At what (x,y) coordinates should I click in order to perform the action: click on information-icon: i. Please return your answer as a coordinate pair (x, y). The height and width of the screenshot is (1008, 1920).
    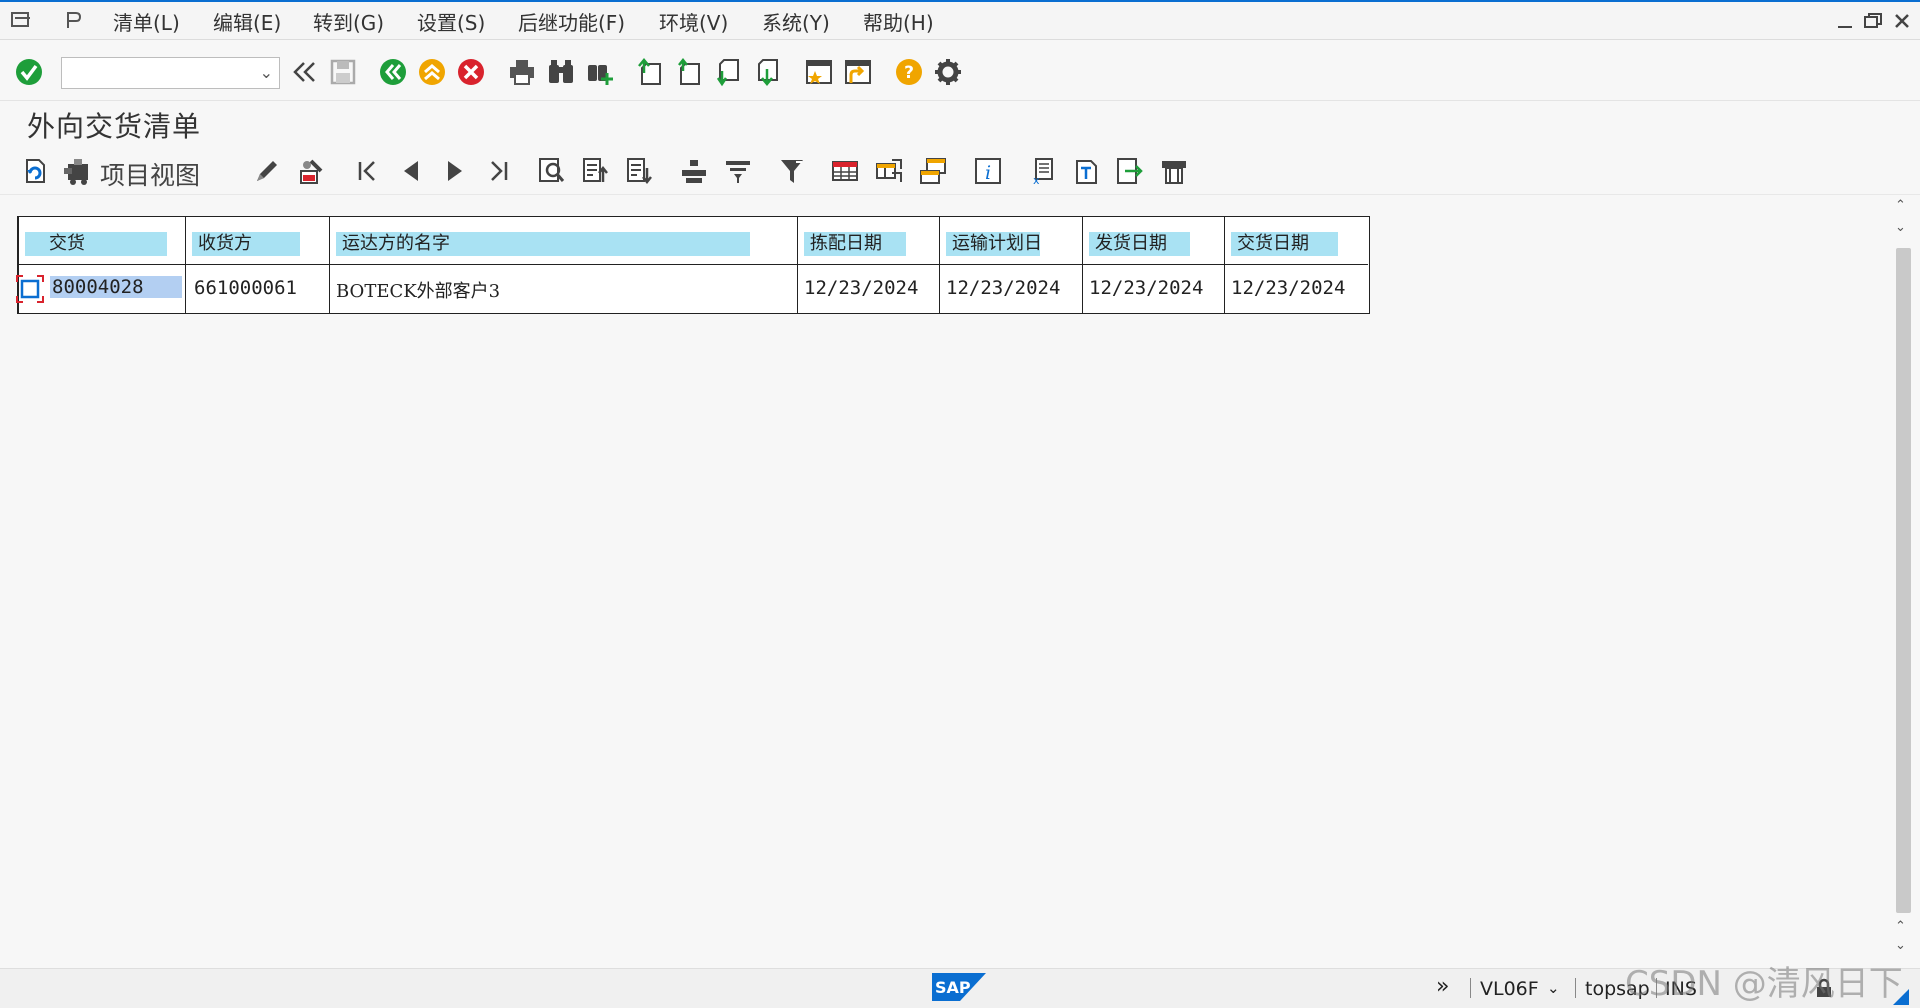
    Looking at the image, I should click on (988, 171).